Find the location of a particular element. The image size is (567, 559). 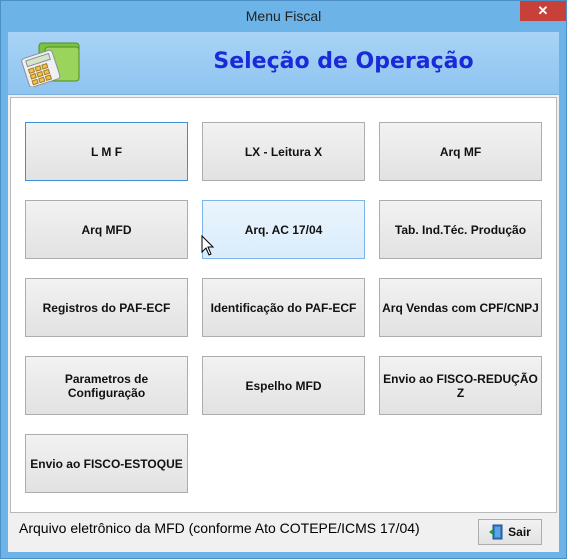

window-title: Menu Fiscal is located at coordinates (283, 16).